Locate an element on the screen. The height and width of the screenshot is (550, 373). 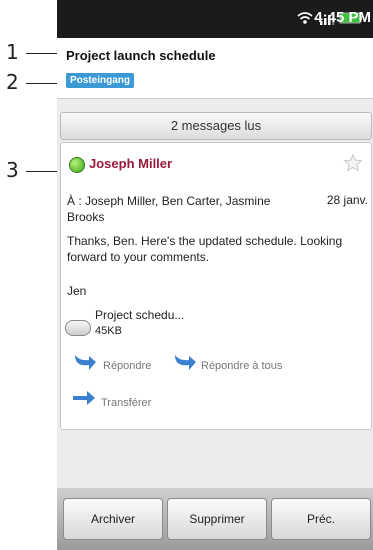
message-date: 28 janv. is located at coordinates (347, 200).